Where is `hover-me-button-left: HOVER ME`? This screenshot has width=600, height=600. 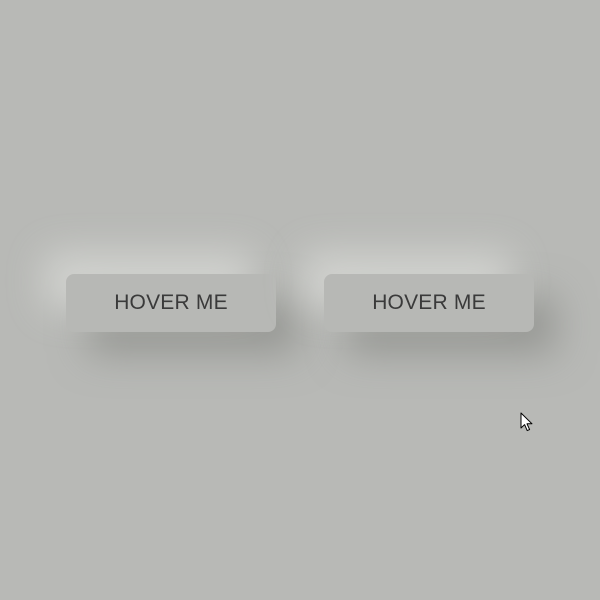
hover-me-button-left: HOVER ME is located at coordinates (171, 303).